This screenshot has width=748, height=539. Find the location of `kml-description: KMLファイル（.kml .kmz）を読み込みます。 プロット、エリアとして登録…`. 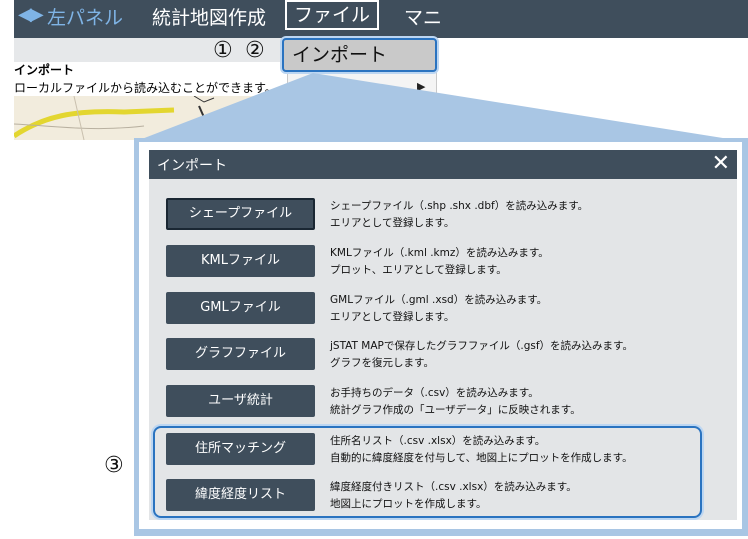

kml-description: KMLファイル（.kml .kmz）を読み込みます。 プロット、エリアとして登録… is located at coordinates (439, 262).